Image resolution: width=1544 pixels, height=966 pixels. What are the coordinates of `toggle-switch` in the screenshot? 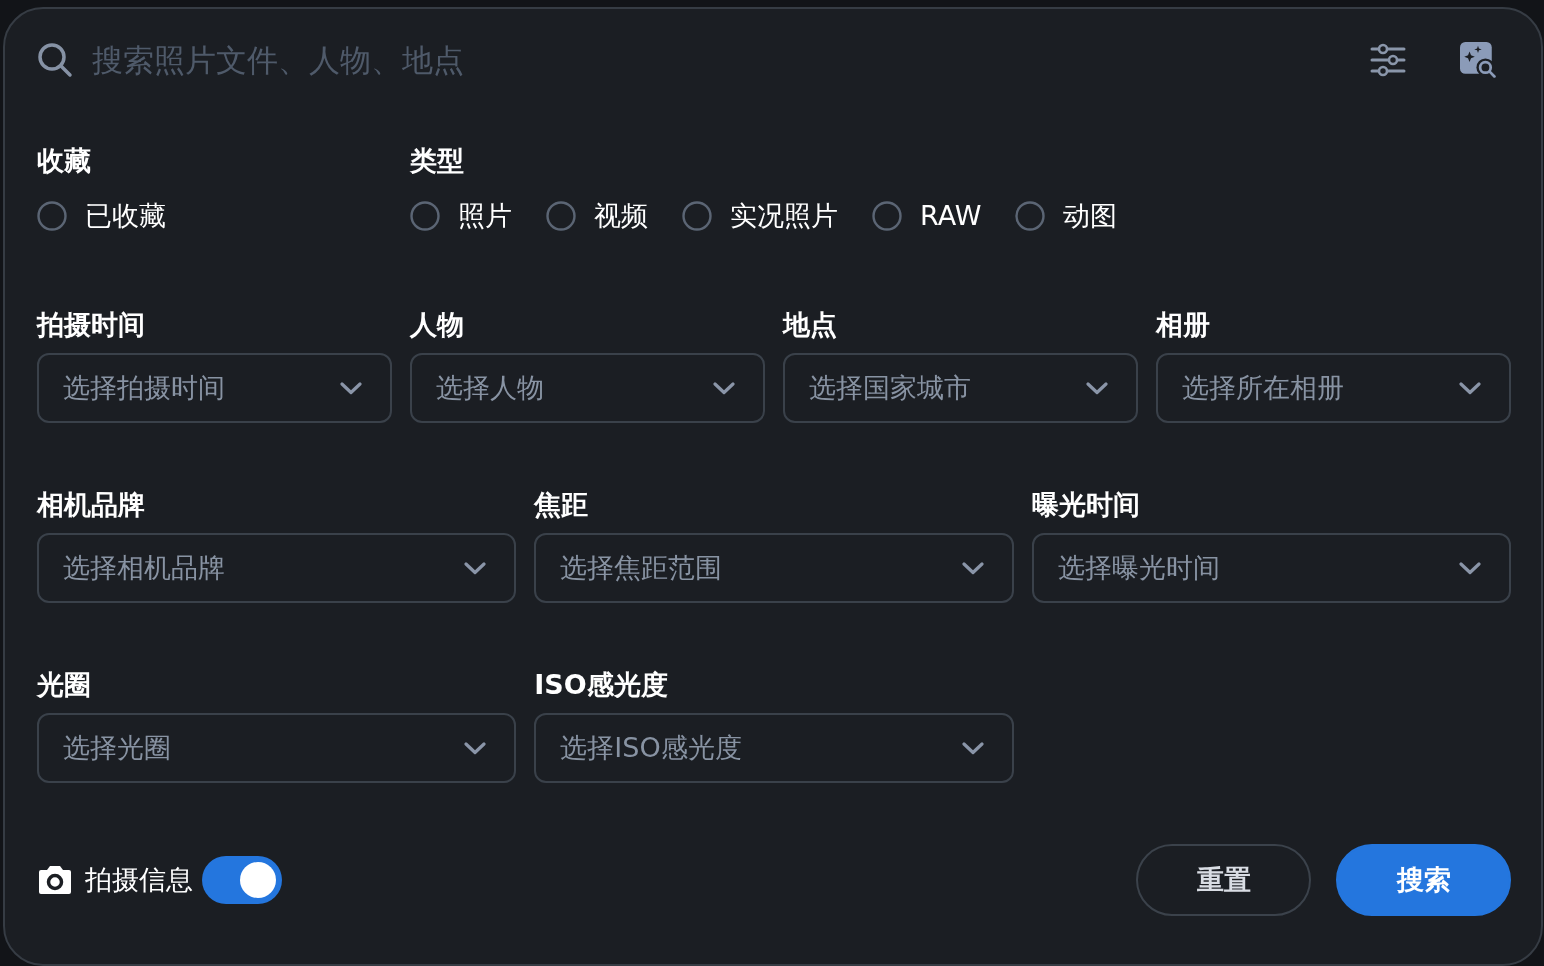 It's located at (242, 880).